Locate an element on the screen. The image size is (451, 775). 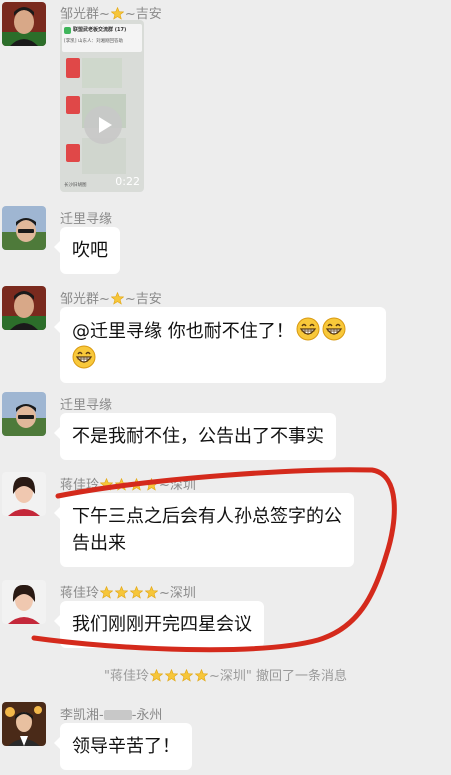
video-message: 联盟武老板交流群 (17) [李凯] 山东人：刘湘刚回答助 长沙旧胡图 0:22 is located at coordinates (102, 106).